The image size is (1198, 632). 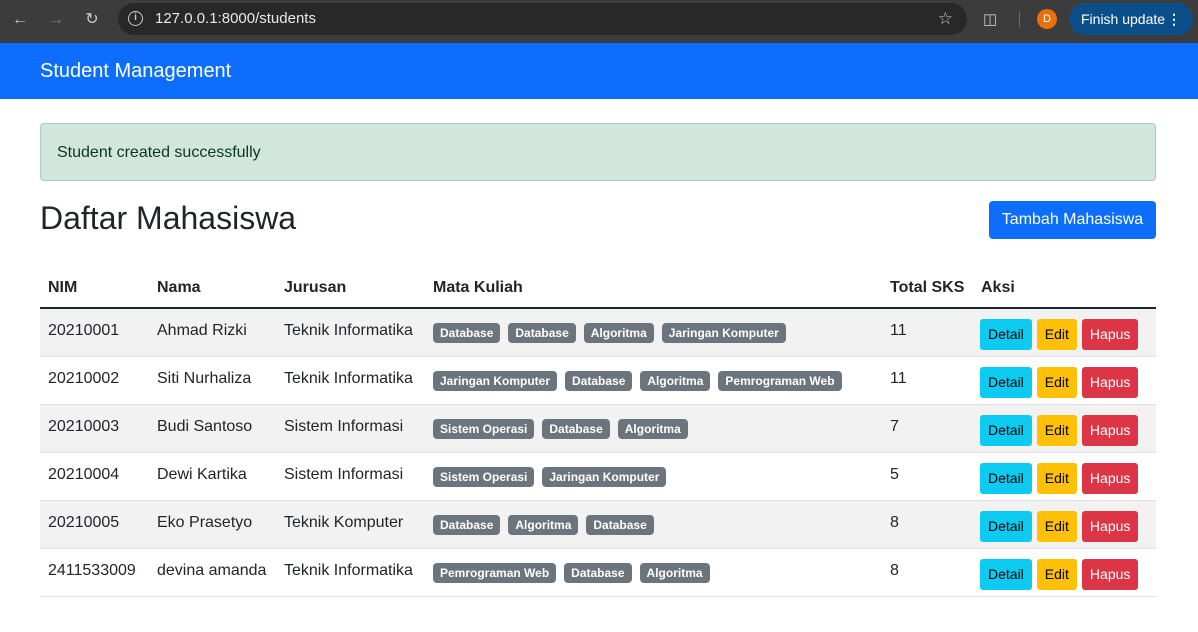 What do you see at coordinates (1047, 19) in the screenshot?
I see `profile-avatar: D` at bounding box center [1047, 19].